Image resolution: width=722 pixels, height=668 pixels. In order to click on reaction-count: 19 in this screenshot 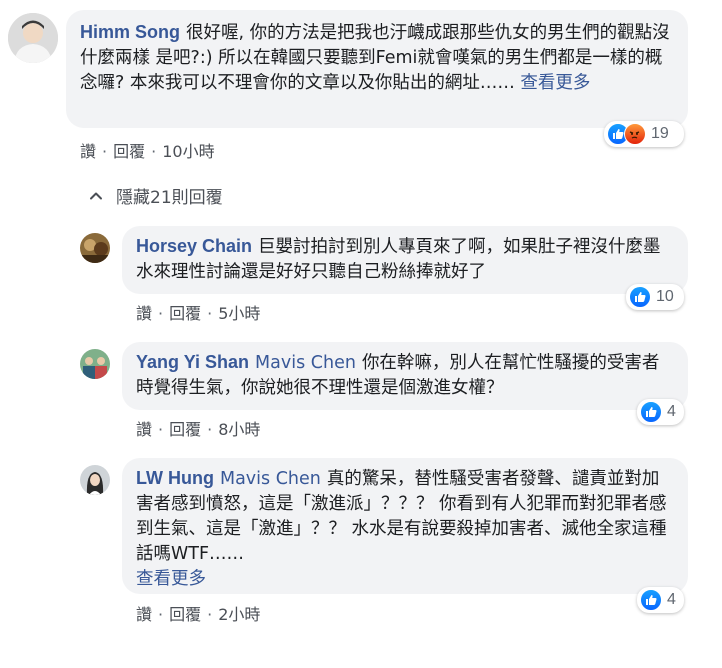, I will do `click(660, 133)`.